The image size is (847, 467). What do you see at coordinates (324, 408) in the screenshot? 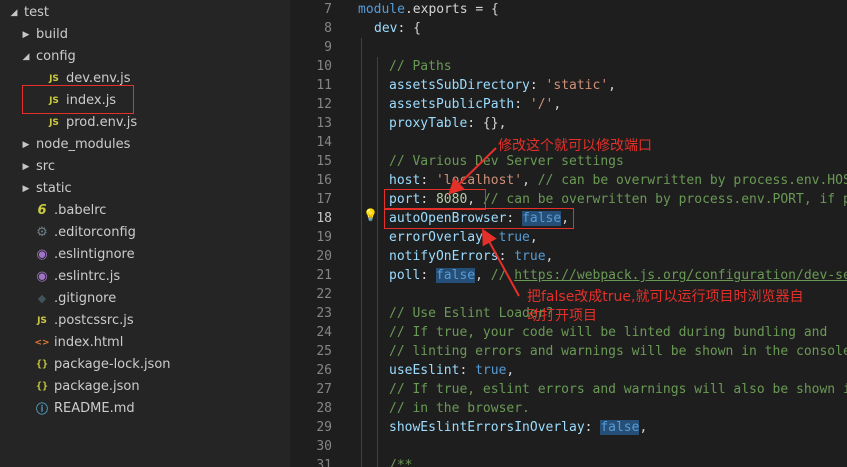
I see `line-number: 28` at bounding box center [324, 408].